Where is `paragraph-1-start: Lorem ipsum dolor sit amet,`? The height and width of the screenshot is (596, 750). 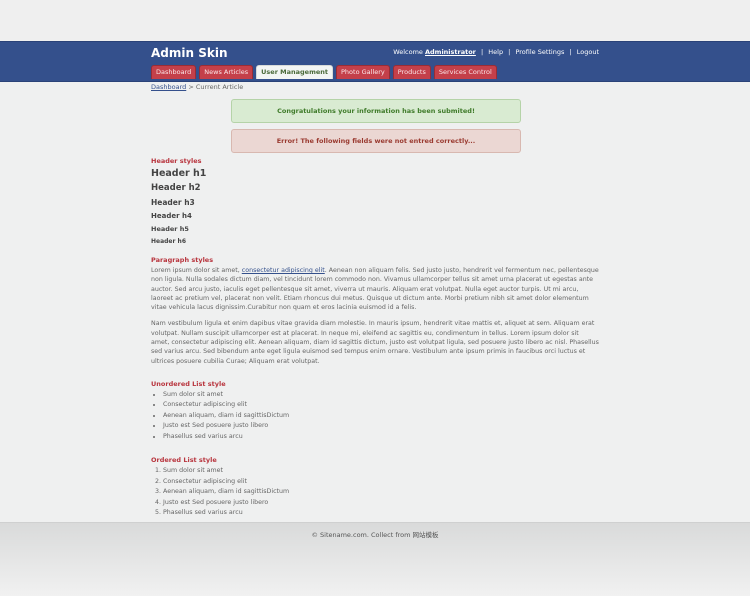
paragraph-1-start: Lorem ipsum dolor sit amet, is located at coordinates (195, 270).